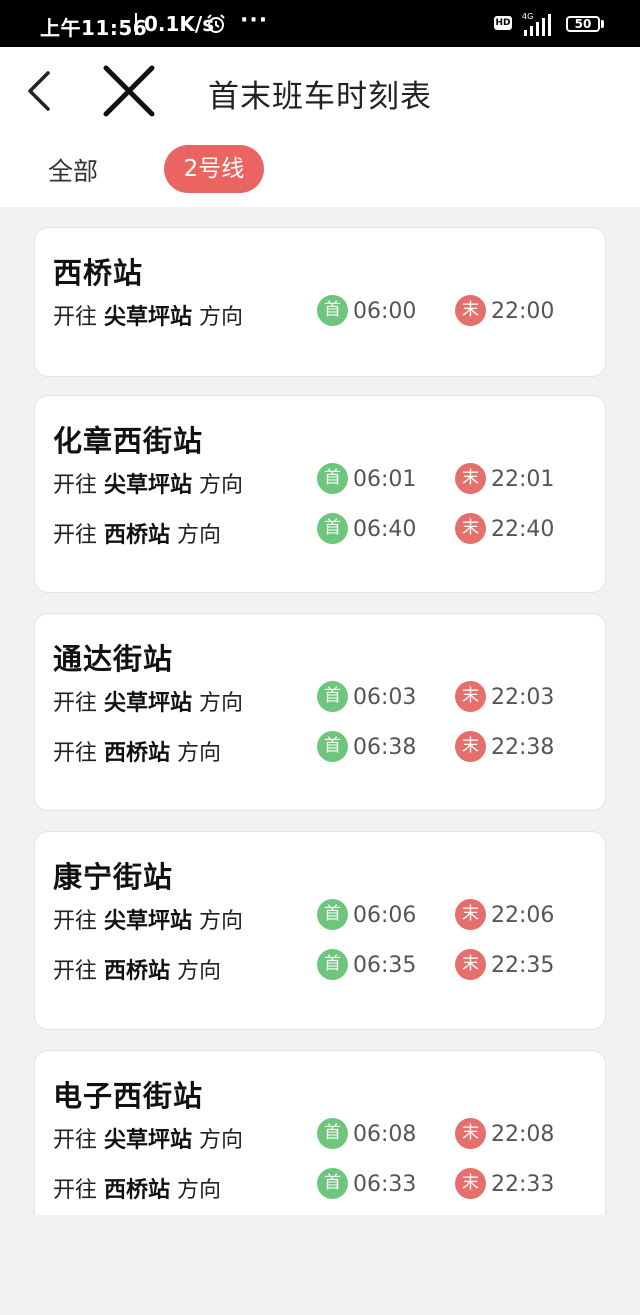  Describe the element at coordinates (503, 23) in the screenshot. I see `hd-voice-icon: HD` at that location.